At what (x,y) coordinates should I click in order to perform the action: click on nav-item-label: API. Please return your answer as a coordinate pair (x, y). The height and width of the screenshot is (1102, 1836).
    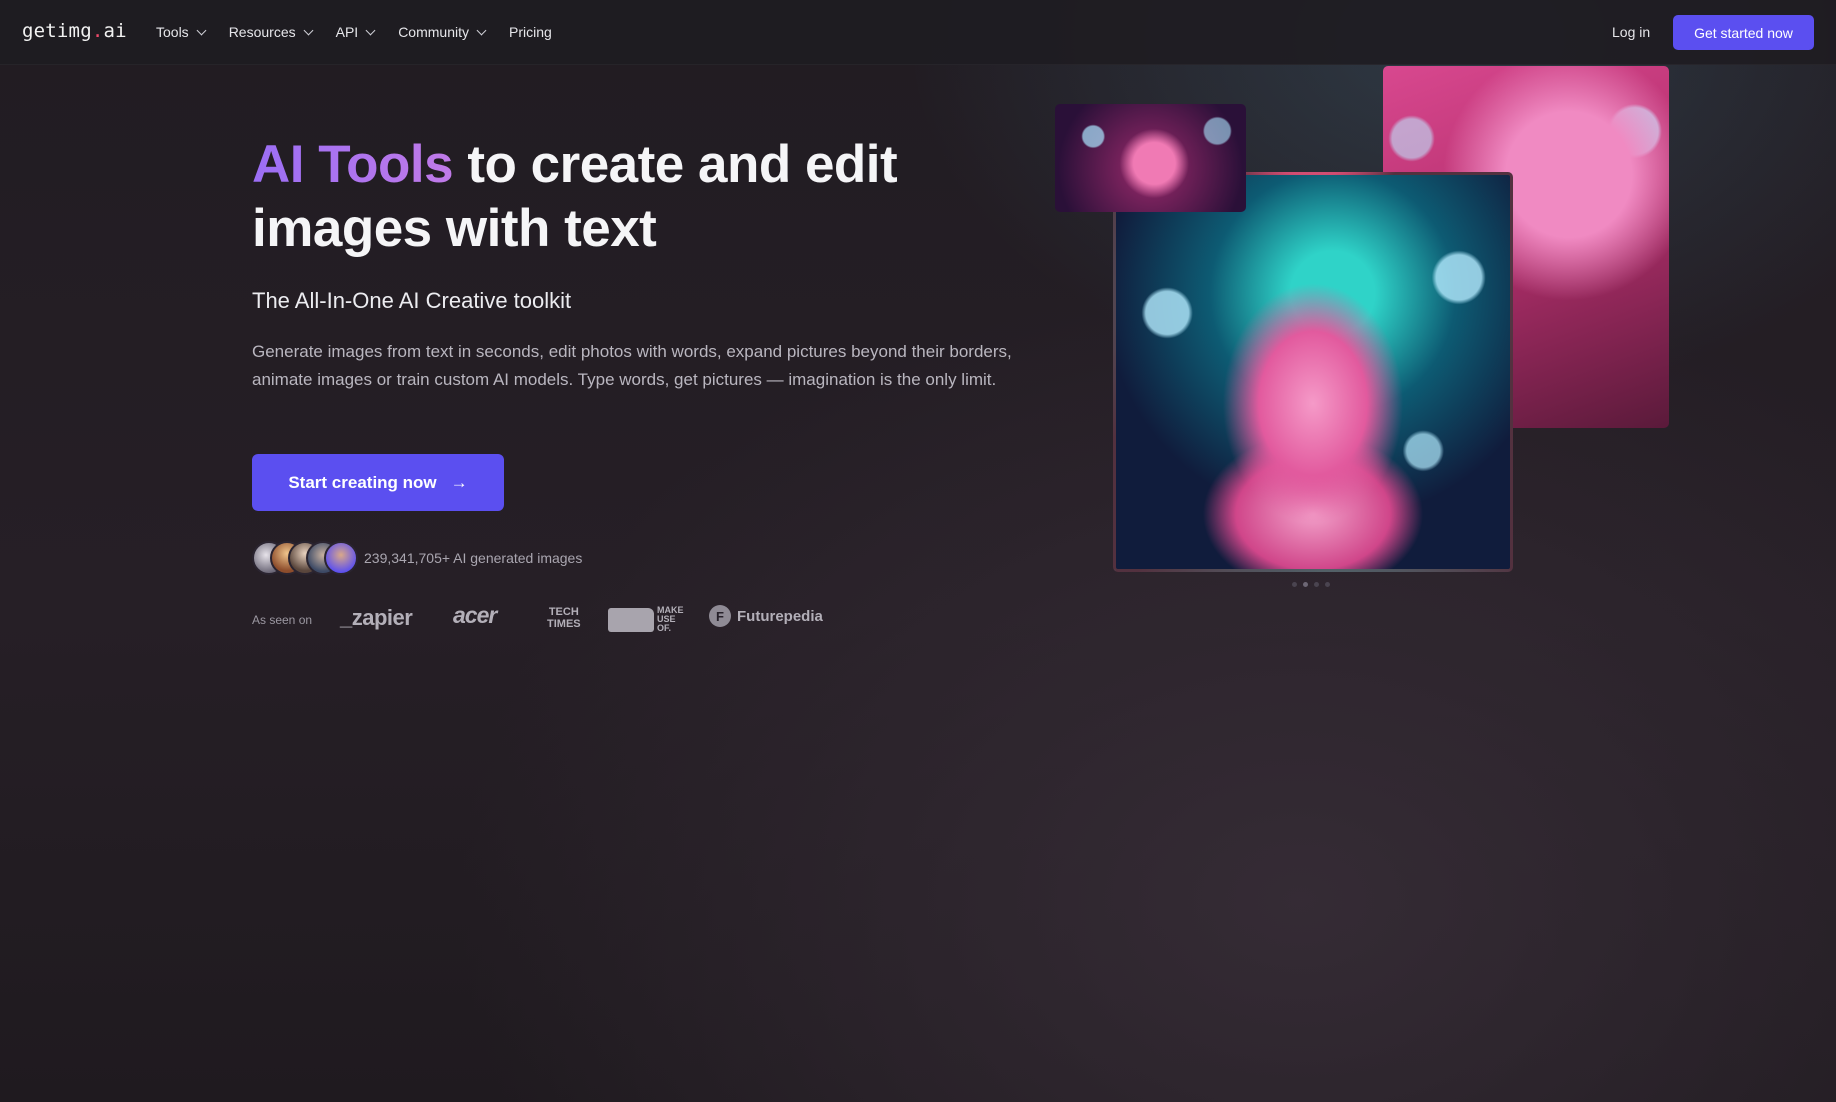
    Looking at the image, I should click on (347, 32).